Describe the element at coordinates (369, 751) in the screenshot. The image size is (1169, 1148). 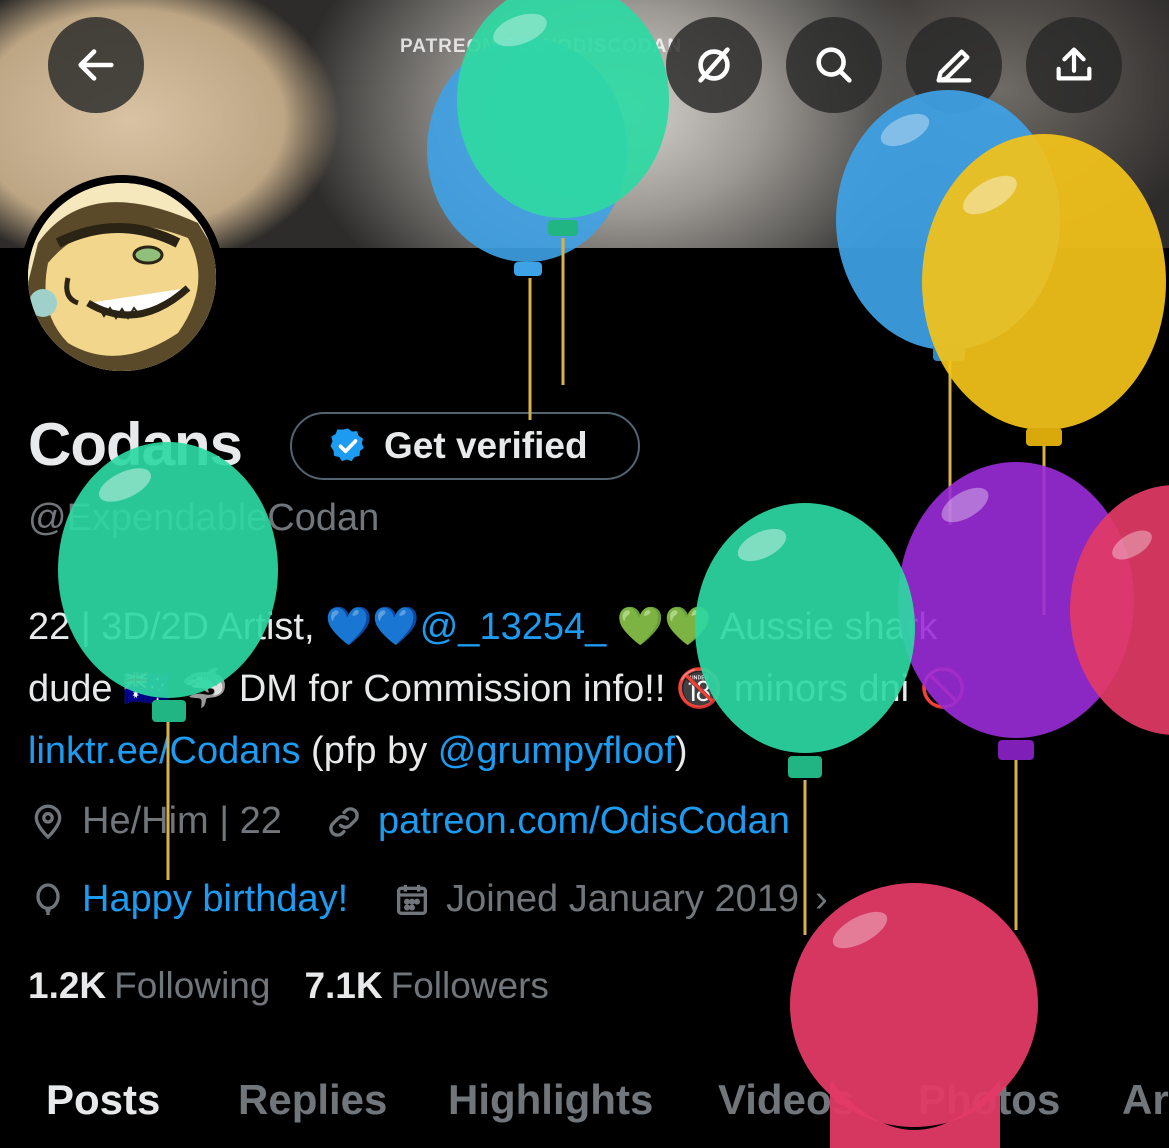
I see `bio-text: (pfp by` at that location.